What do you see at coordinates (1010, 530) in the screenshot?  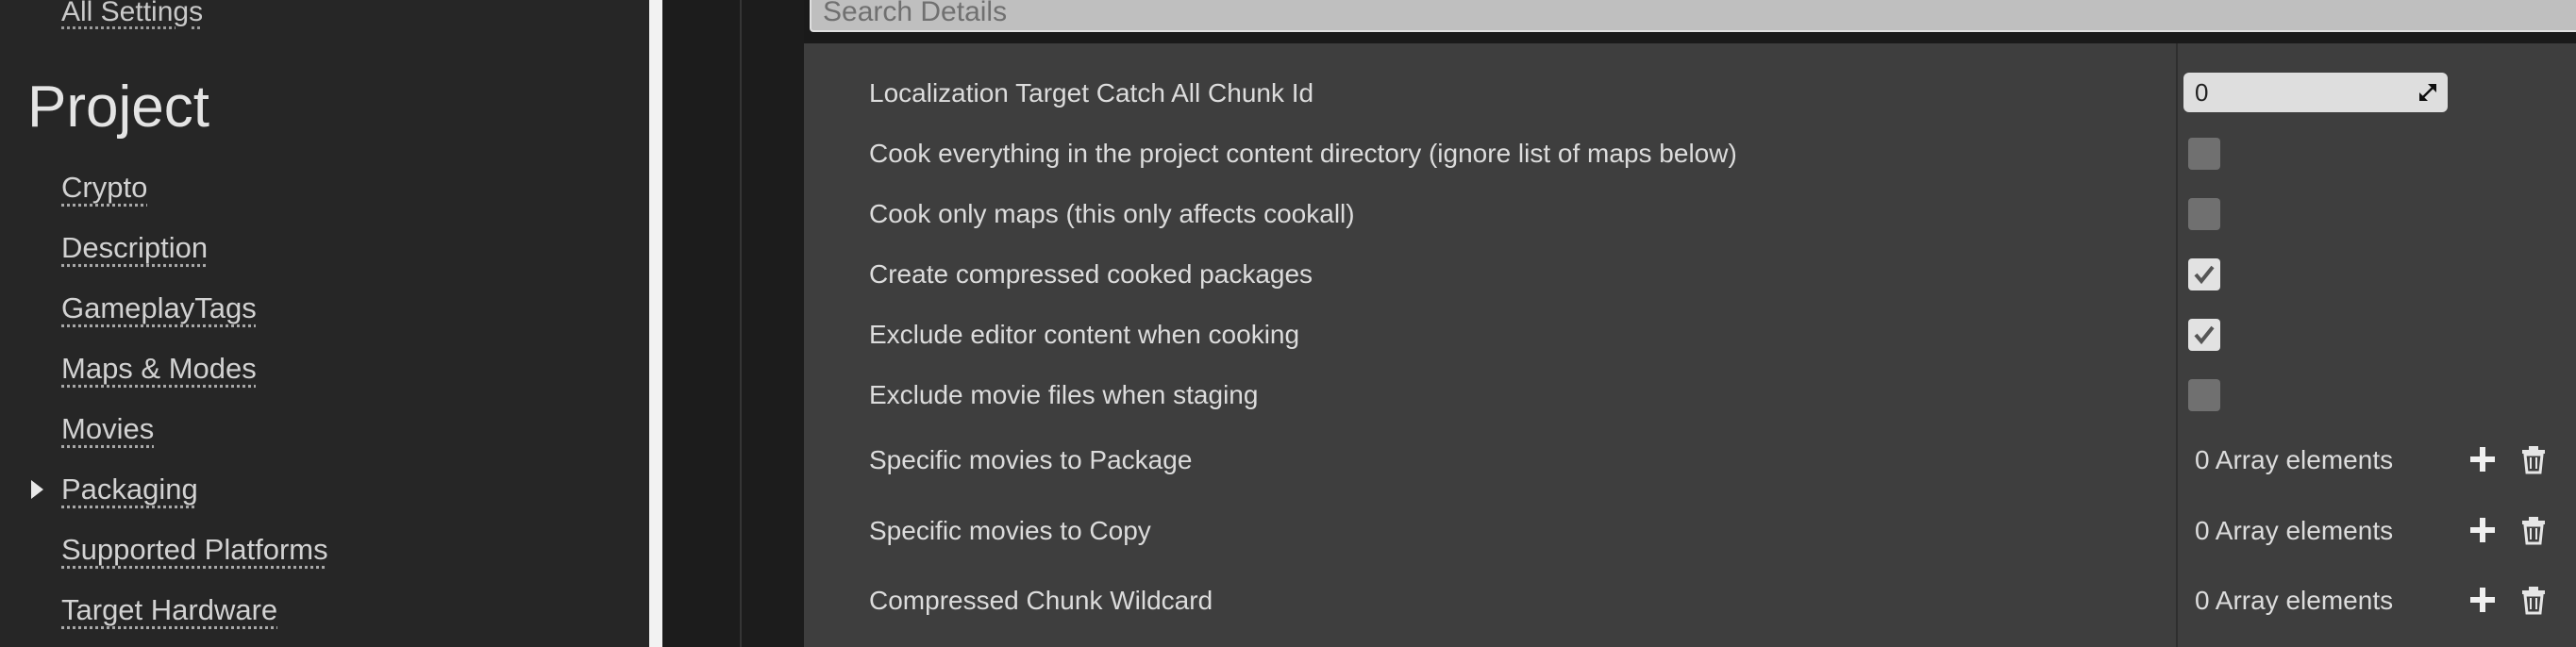 I see `property-label: Specific movies to Copy` at bounding box center [1010, 530].